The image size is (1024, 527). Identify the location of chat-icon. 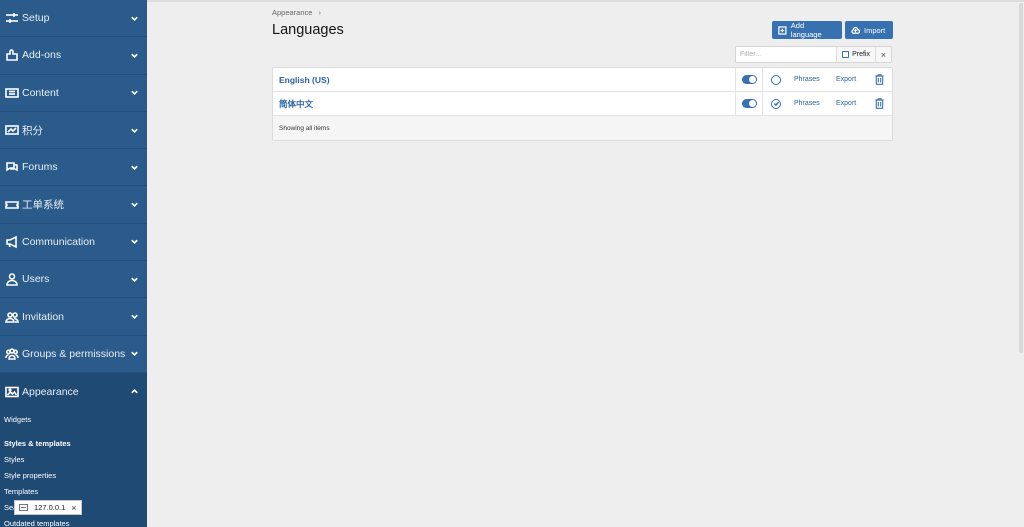
(11, 167).